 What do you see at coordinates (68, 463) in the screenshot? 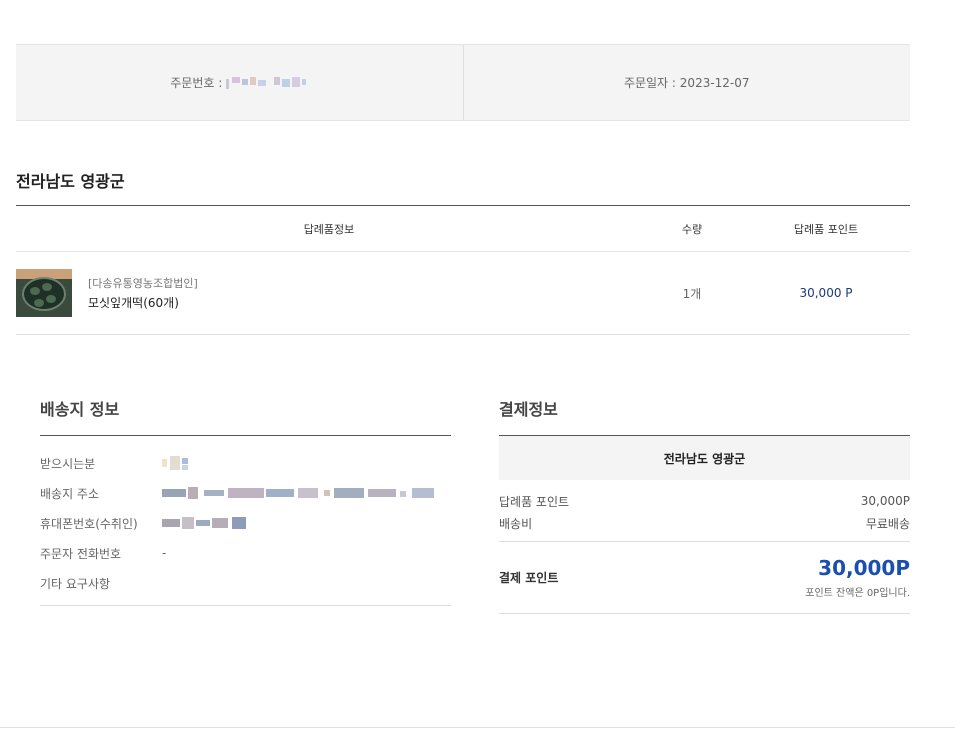
I see `shipping-label: 받으시는분` at bounding box center [68, 463].